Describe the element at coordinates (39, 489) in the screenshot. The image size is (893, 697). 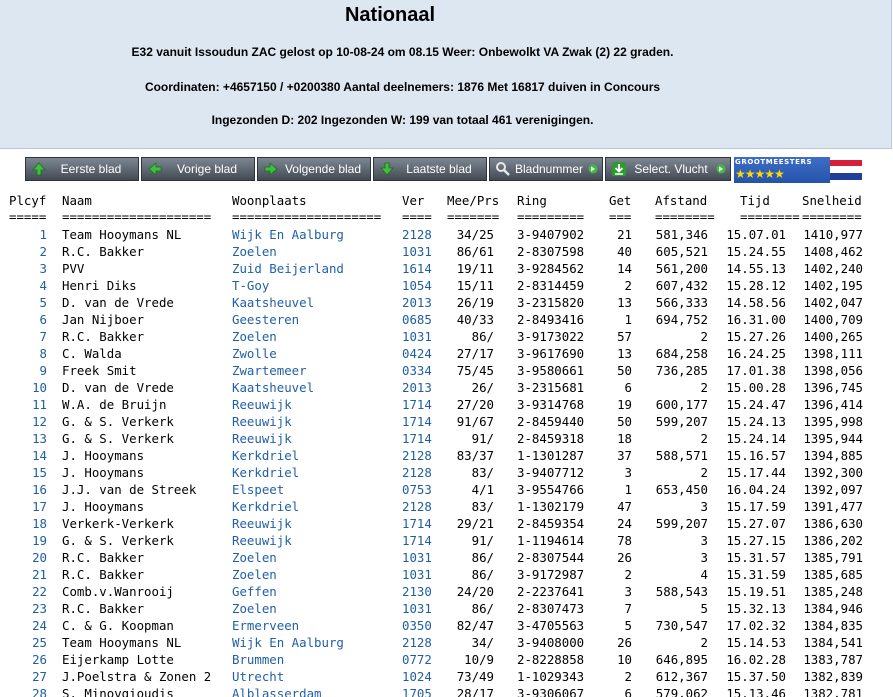
I see `cell-plcyf: 16` at that location.